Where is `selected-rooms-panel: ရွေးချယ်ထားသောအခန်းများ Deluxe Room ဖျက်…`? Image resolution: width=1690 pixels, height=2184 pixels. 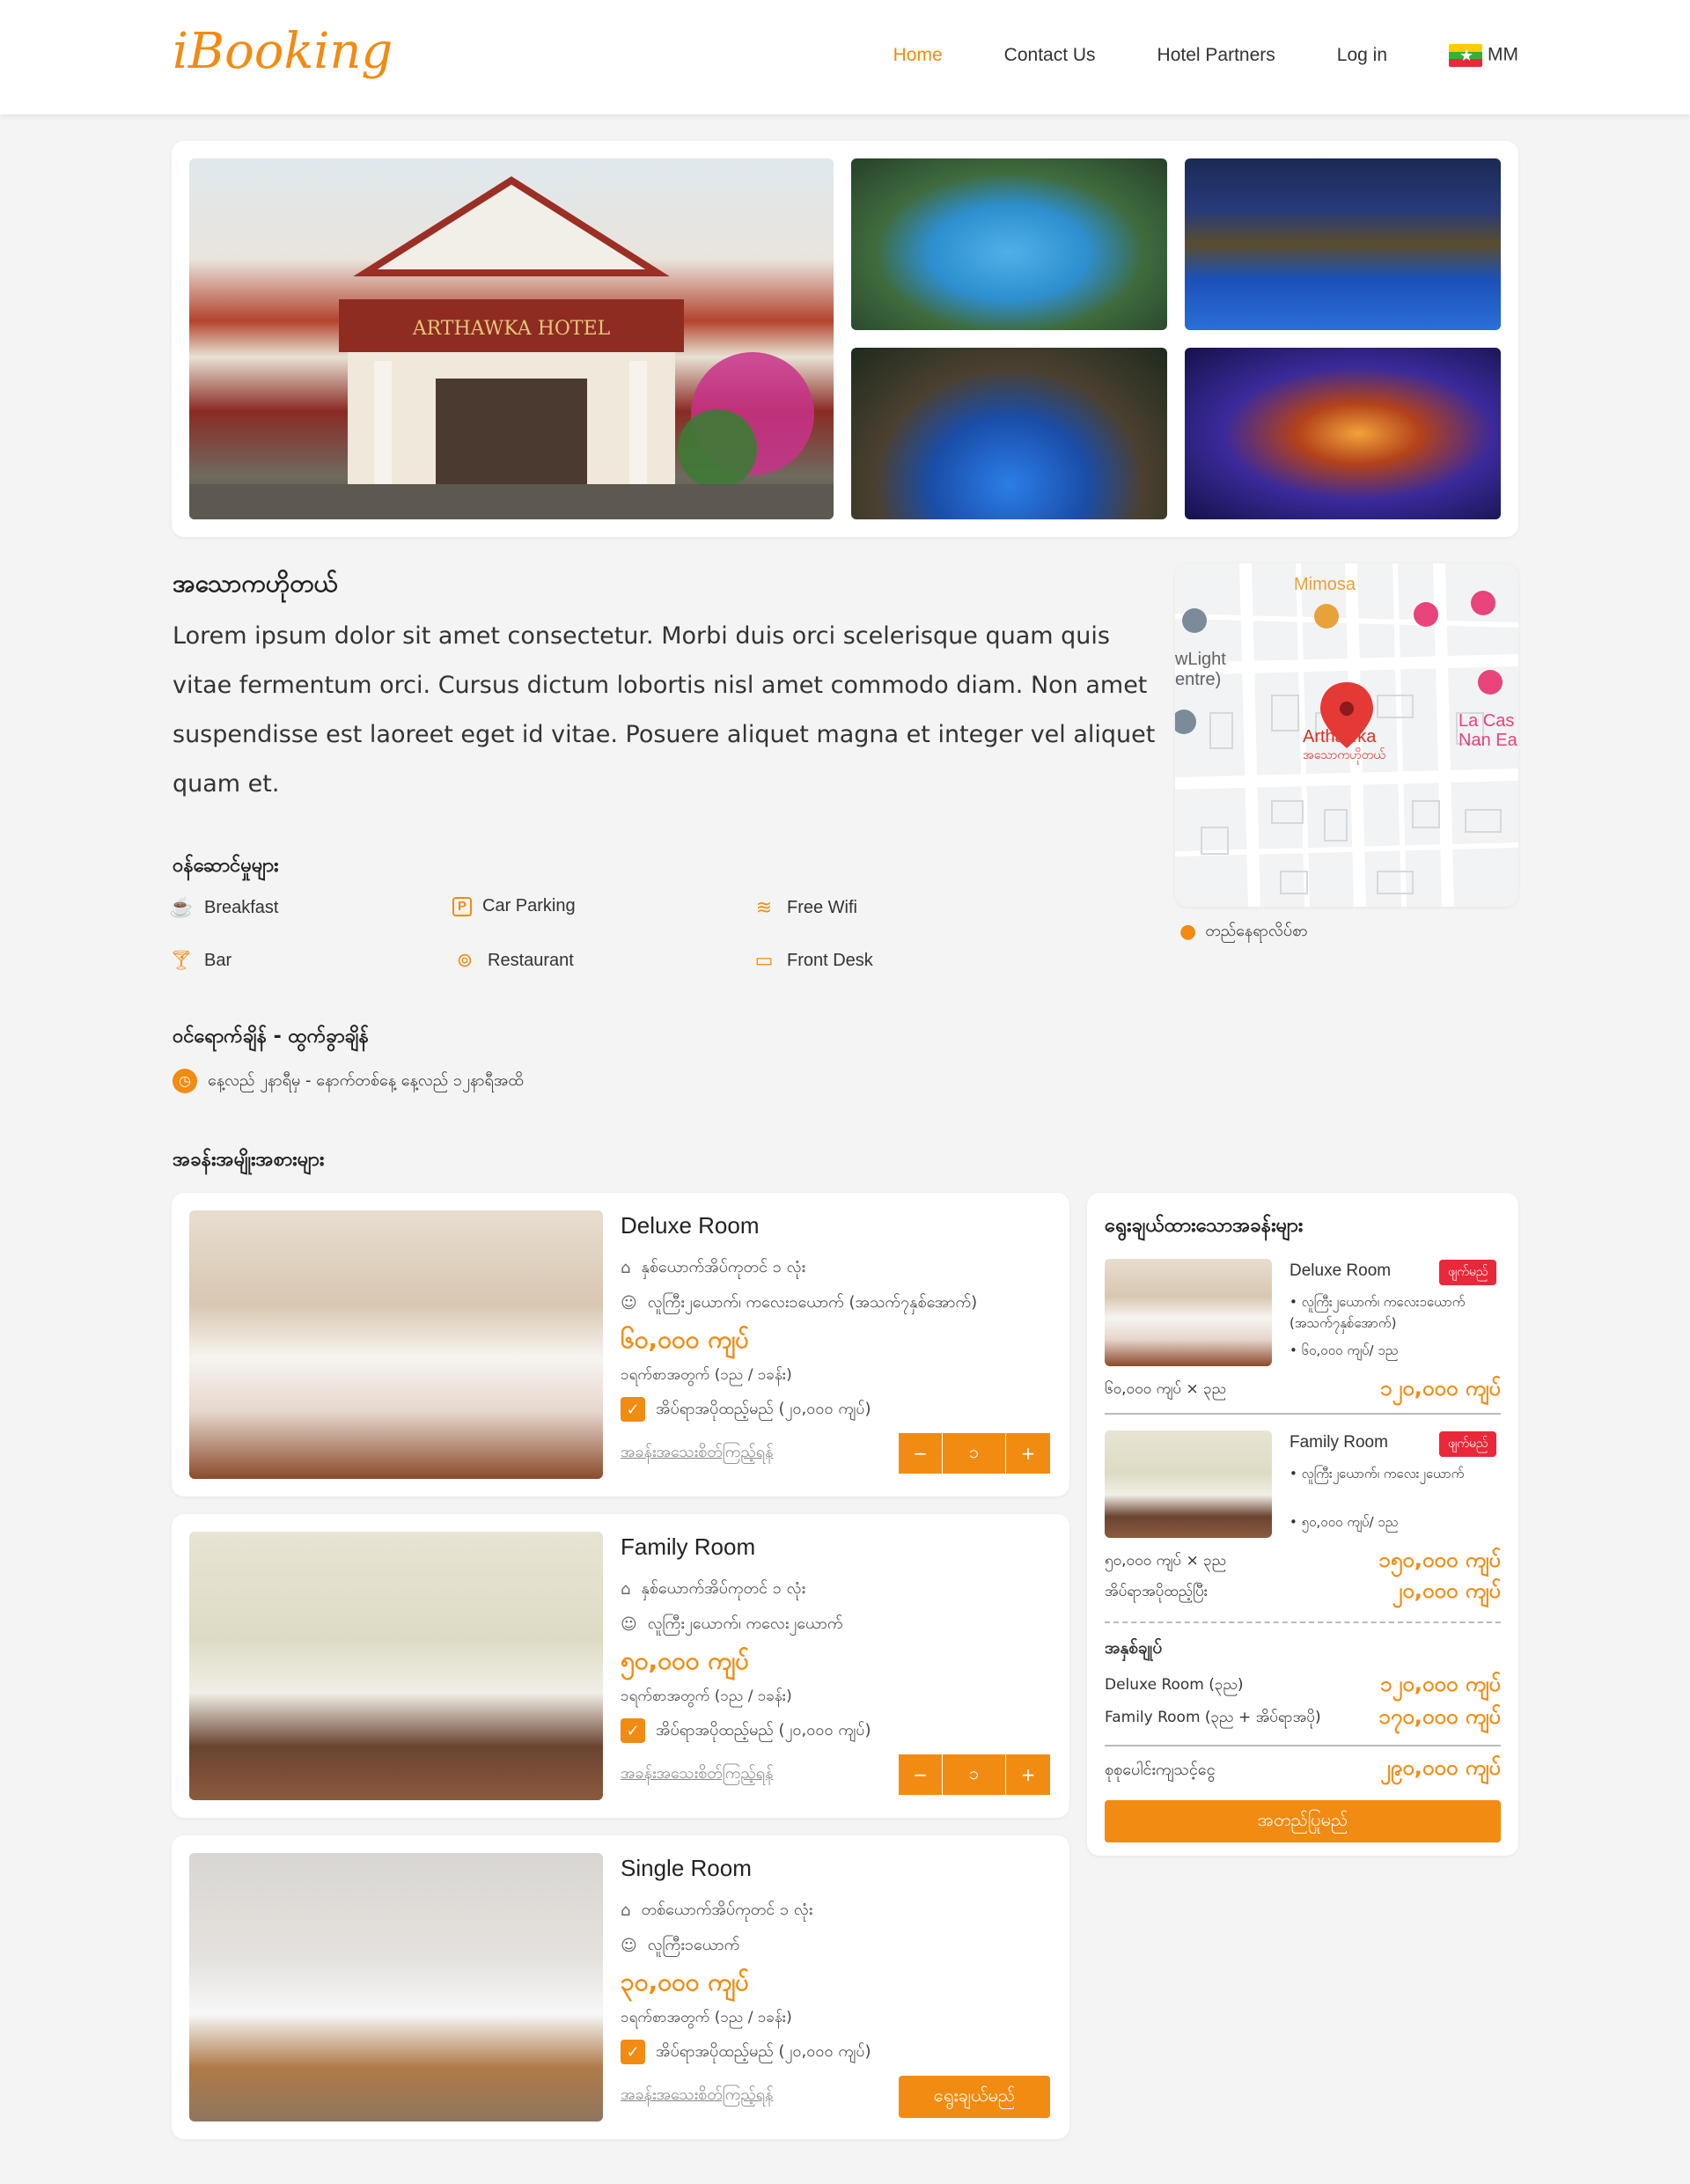 selected-rooms-panel: ရွေးချယ်ထားသောအခန်းများ Deluxe Room ဖျက်… is located at coordinates (1303, 1524).